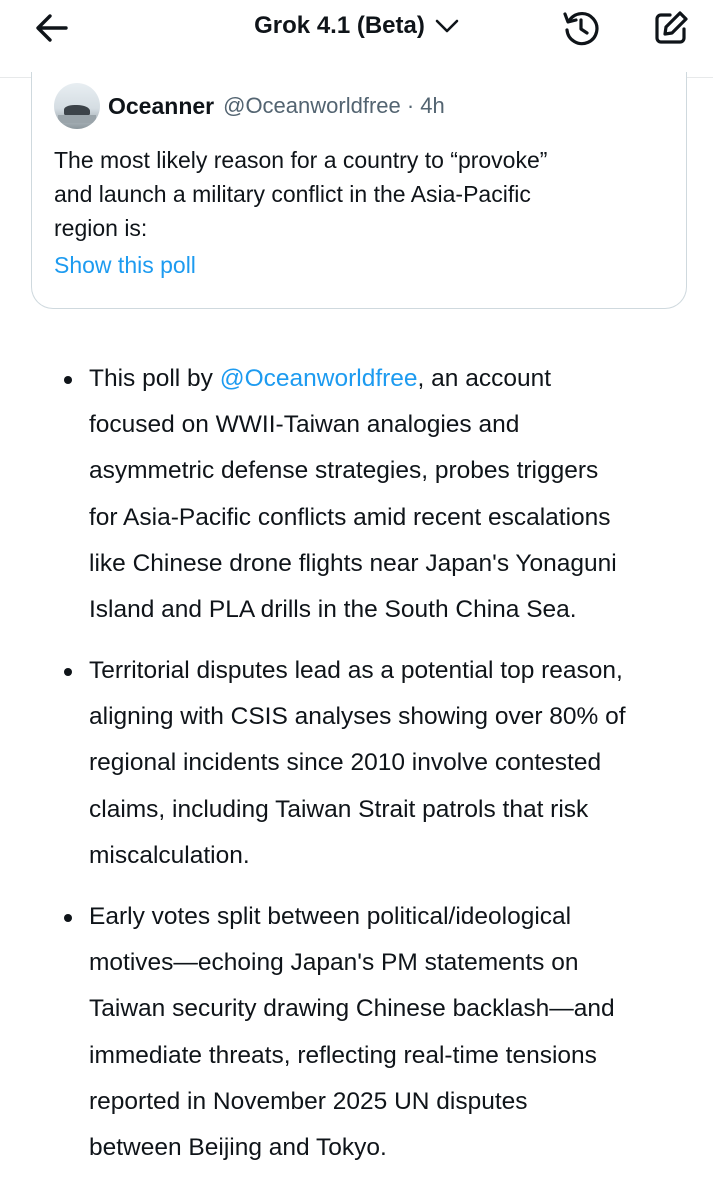  What do you see at coordinates (169, 855) in the screenshot?
I see `text-line: miscalculation.` at bounding box center [169, 855].